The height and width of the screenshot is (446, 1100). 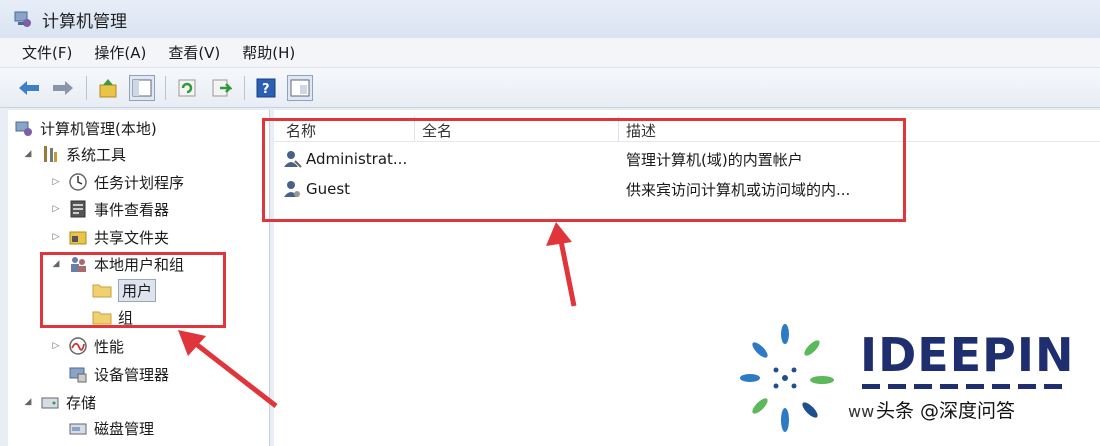 I want to click on brand-name: IDEEPIN, so click(x=967, y=355).